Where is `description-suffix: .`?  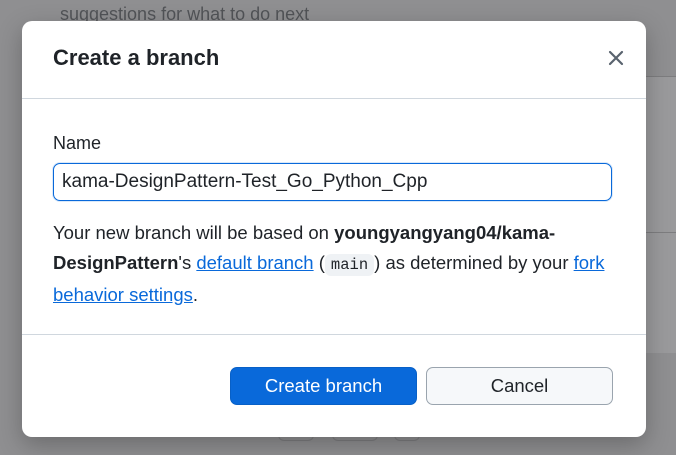 description-suffix: . is located at coordinates (195, 294).